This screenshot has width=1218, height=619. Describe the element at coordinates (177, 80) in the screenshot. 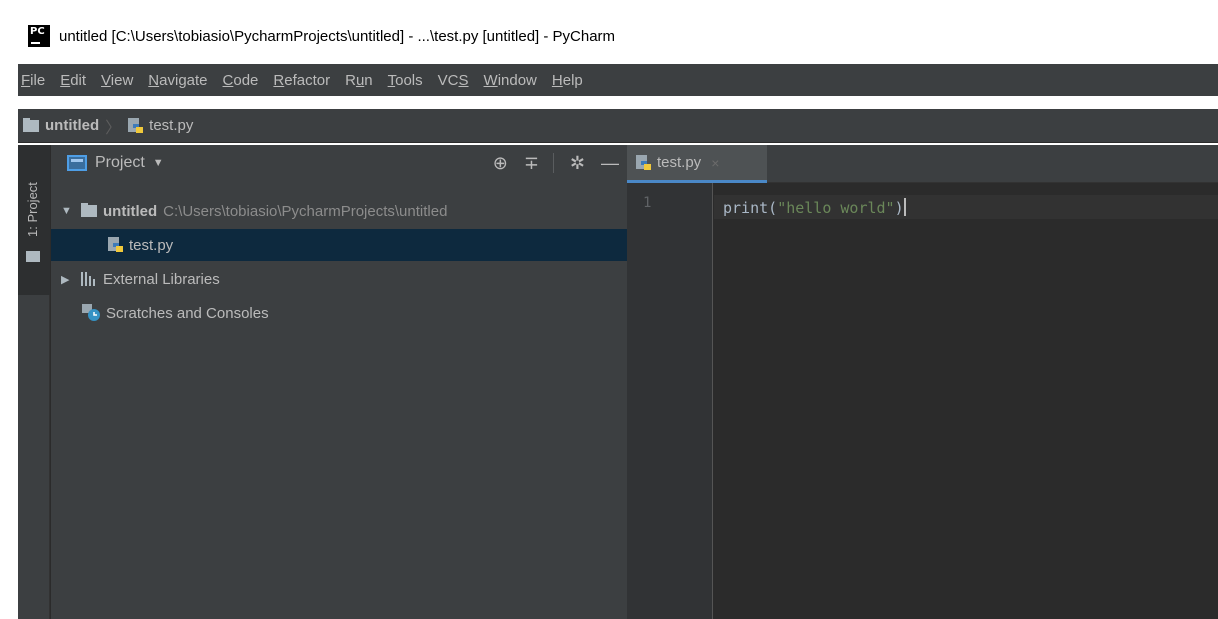

I see `menu-navigate: Navigate` at that location.